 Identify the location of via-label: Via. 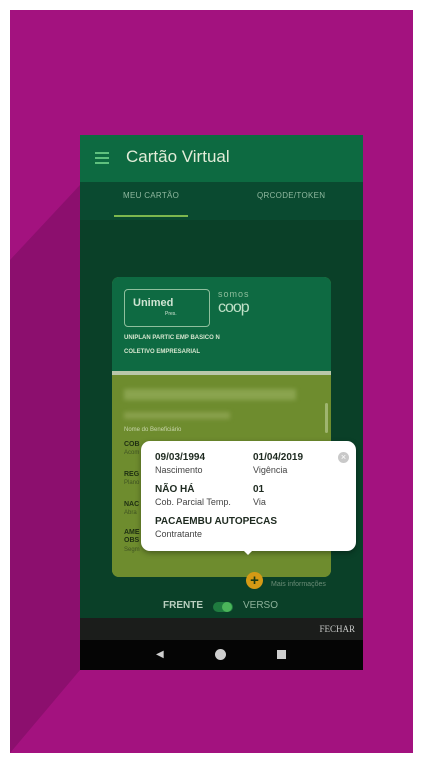
(259, 502).